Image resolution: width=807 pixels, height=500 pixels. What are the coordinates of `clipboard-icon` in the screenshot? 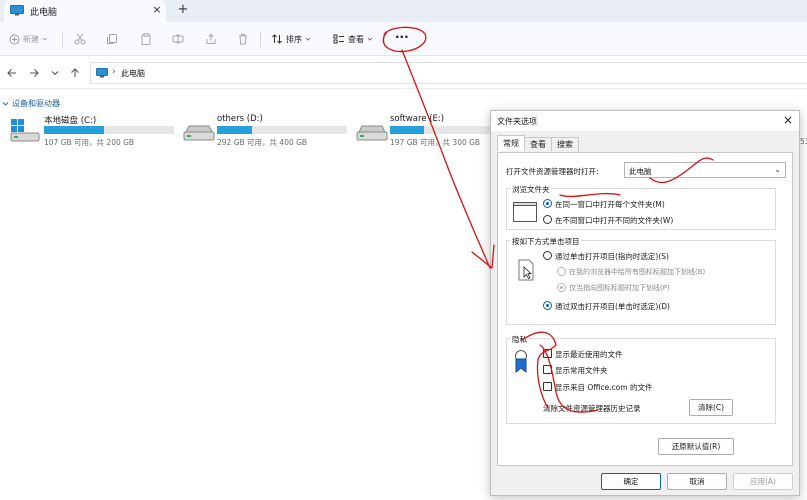 It's located at (146, 39).